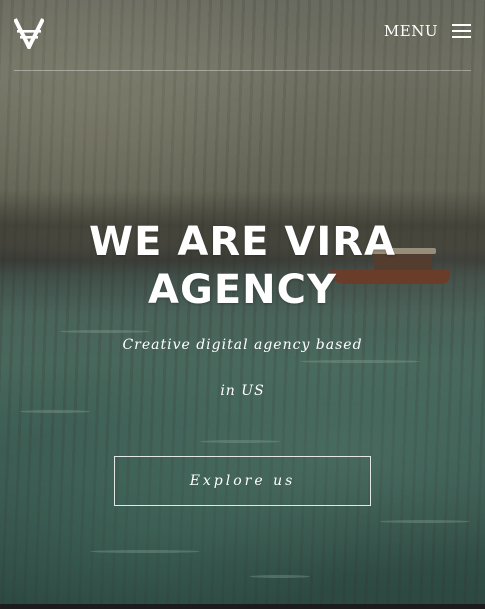 This screenshot has height=609, width=485. I want to click on hero-subtitle-line1: Creative digital agency based, so click(242, 345).